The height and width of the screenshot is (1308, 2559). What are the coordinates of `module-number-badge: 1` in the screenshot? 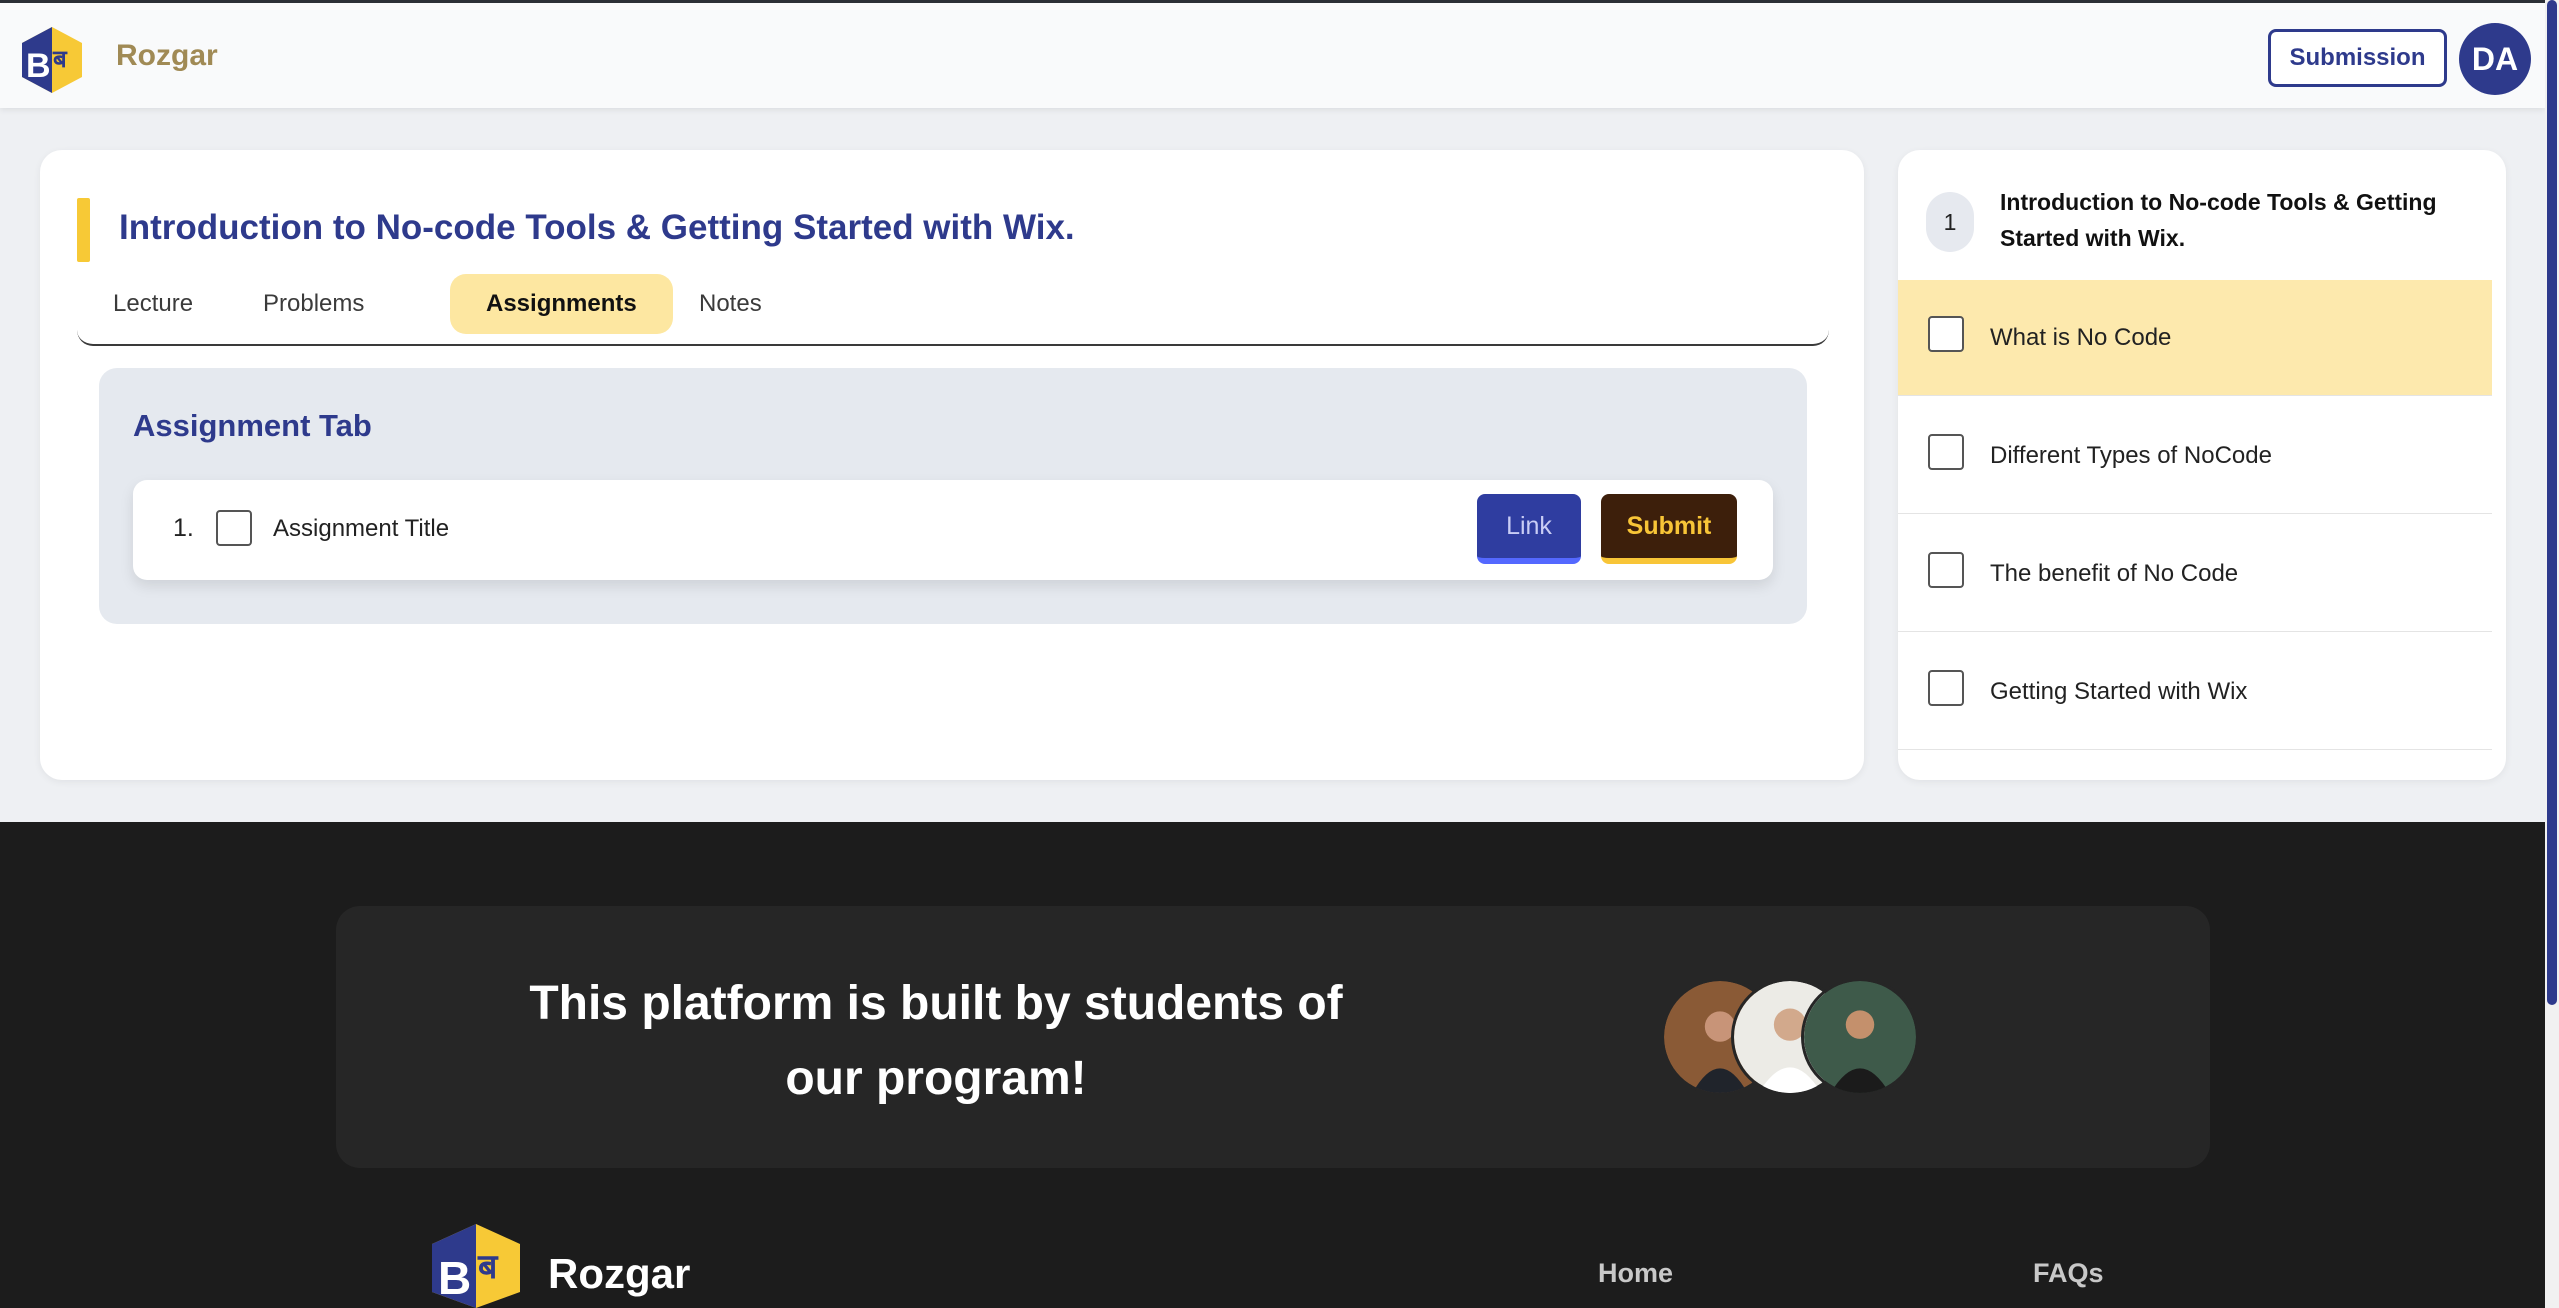 It's located at (1950, 222).